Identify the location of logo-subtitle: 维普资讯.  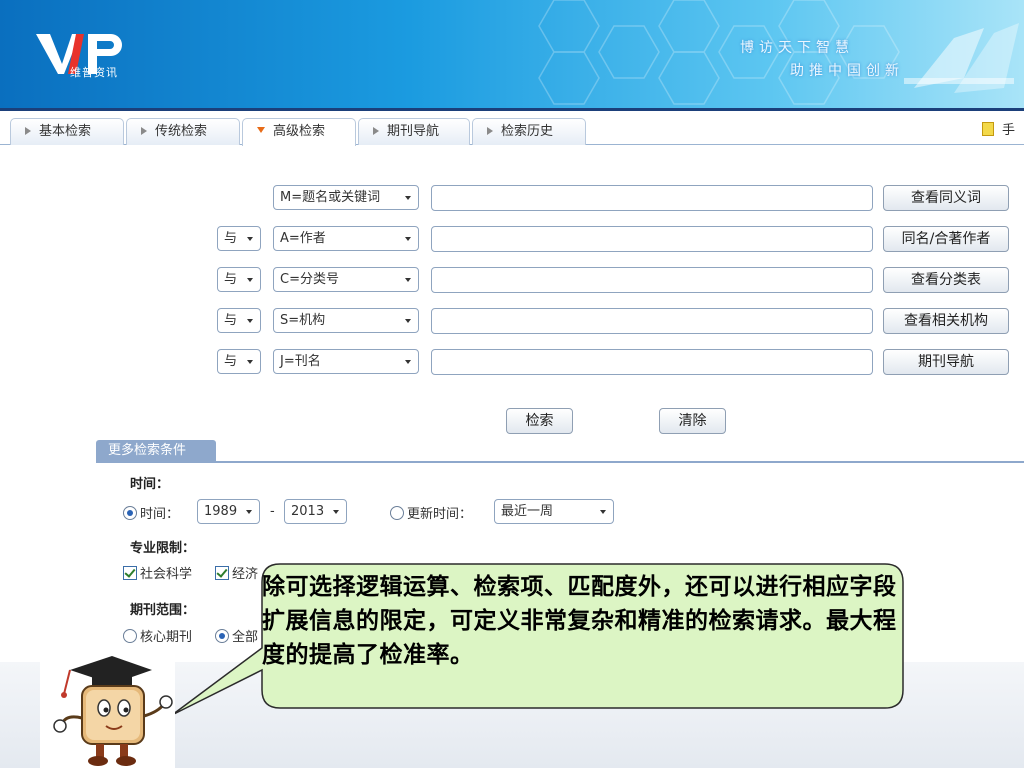
(94, 72).